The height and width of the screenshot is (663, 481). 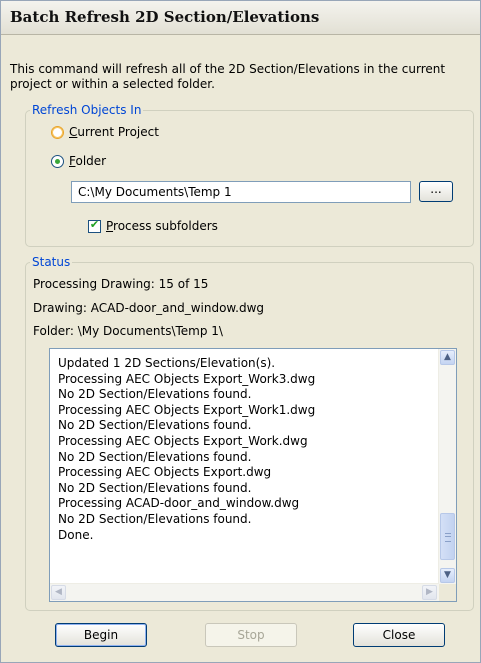 I want to click on close-button: Close, so click(x=399, y=635).